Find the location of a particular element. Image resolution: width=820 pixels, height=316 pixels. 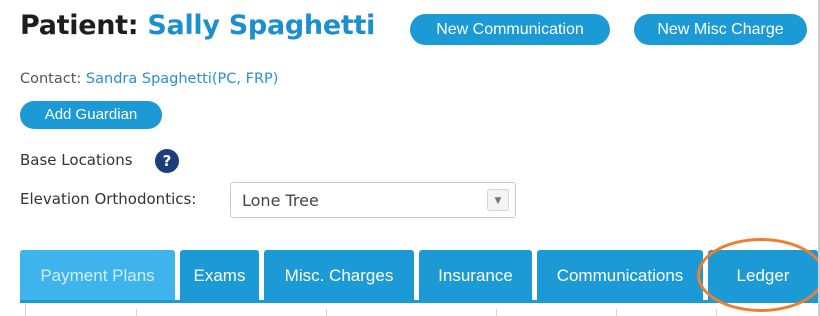

dropdown-arrow-icon: ▼ is located at coordinates (498, 200).